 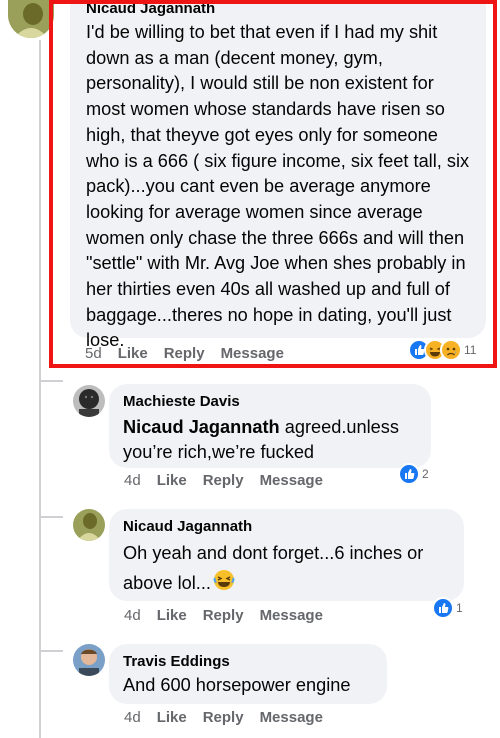 What do you see at coordinates (40, 389) in the screenshot?
I see `thread-line-main` at bounding box center [40, 389].